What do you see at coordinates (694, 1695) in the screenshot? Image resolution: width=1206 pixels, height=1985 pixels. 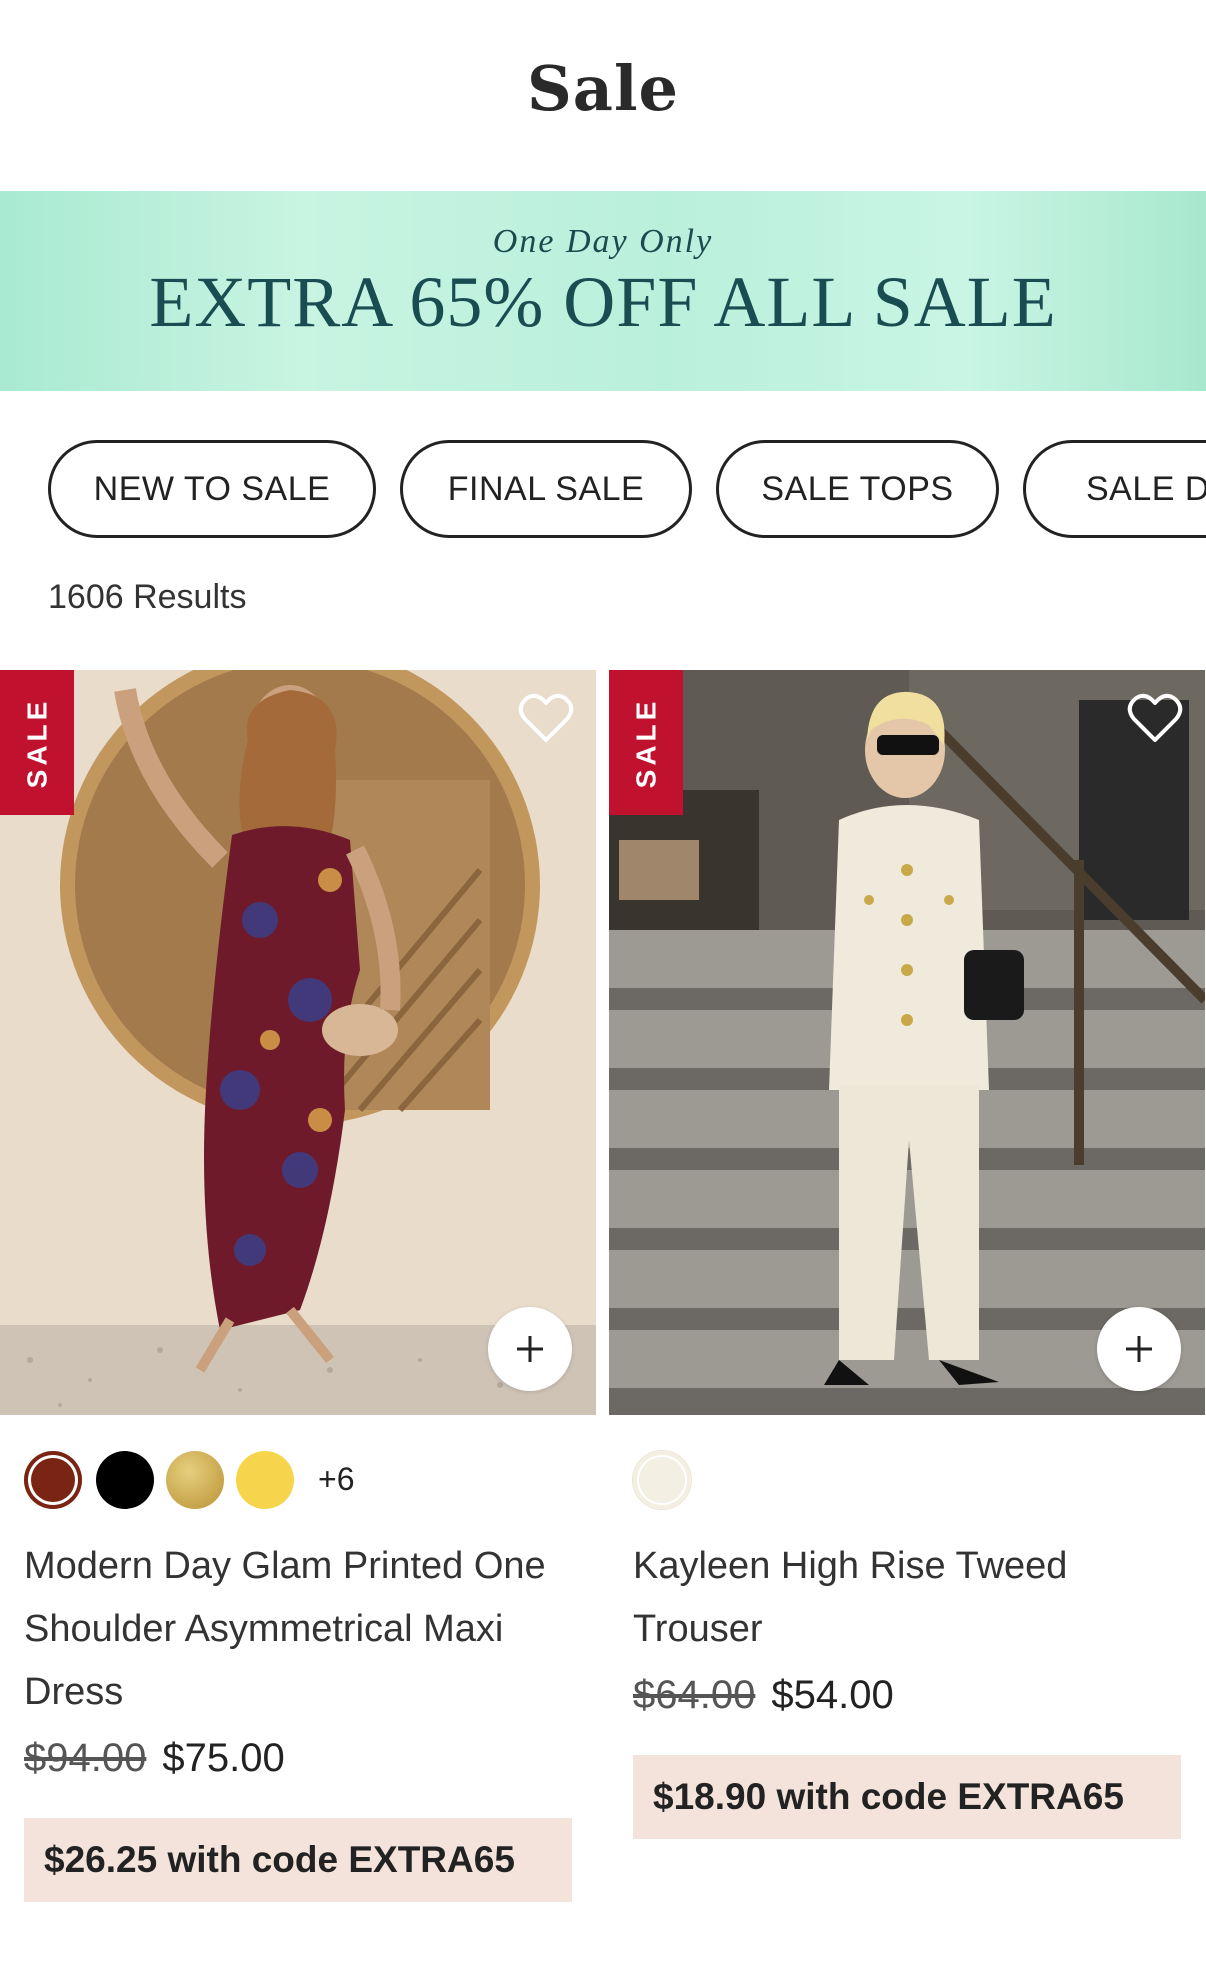 I see `original-price: $64.00` at bounding box center [694, 1695].